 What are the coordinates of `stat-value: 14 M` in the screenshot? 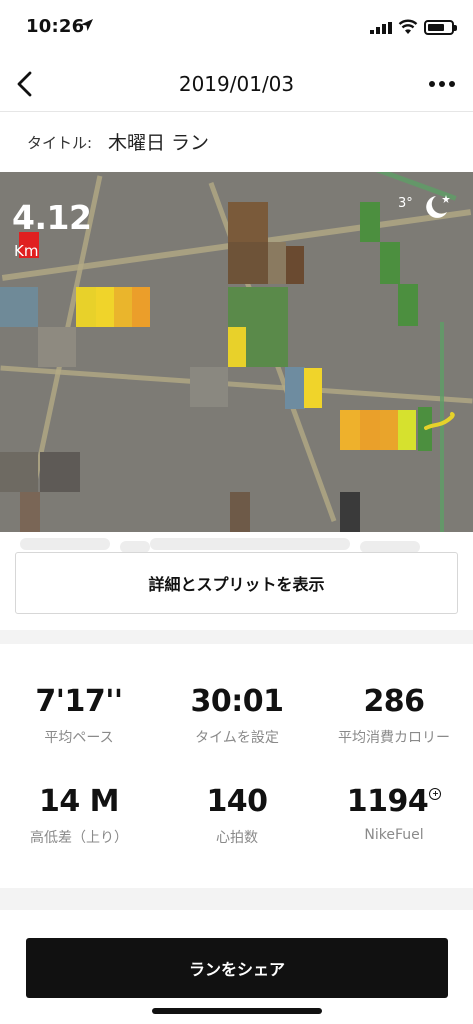 It's located at (79, 801).